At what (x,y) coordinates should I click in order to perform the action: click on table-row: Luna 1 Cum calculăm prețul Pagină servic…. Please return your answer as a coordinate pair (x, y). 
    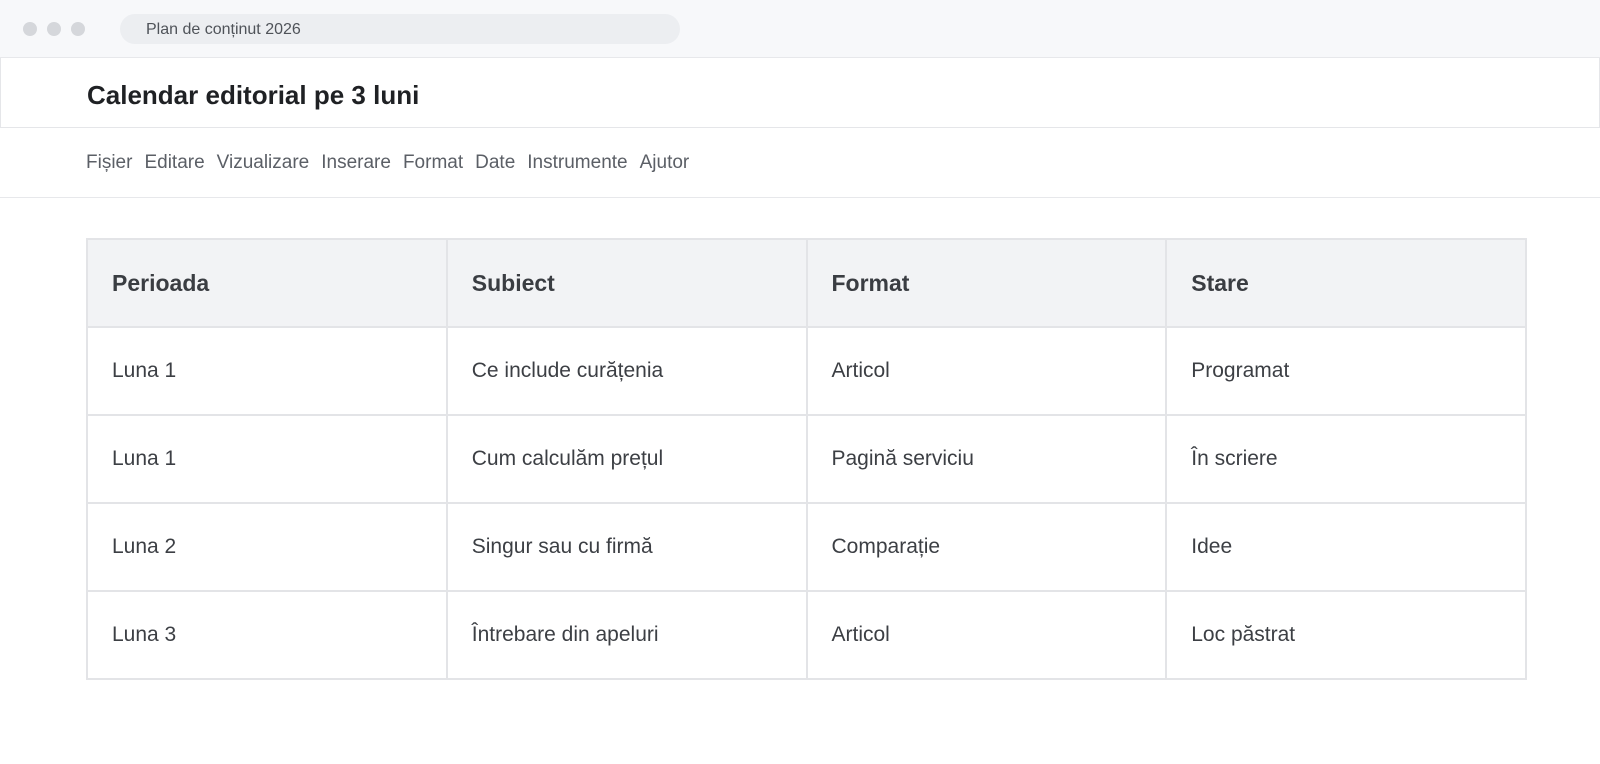
    Looking at the image, I should click on (806, 459).